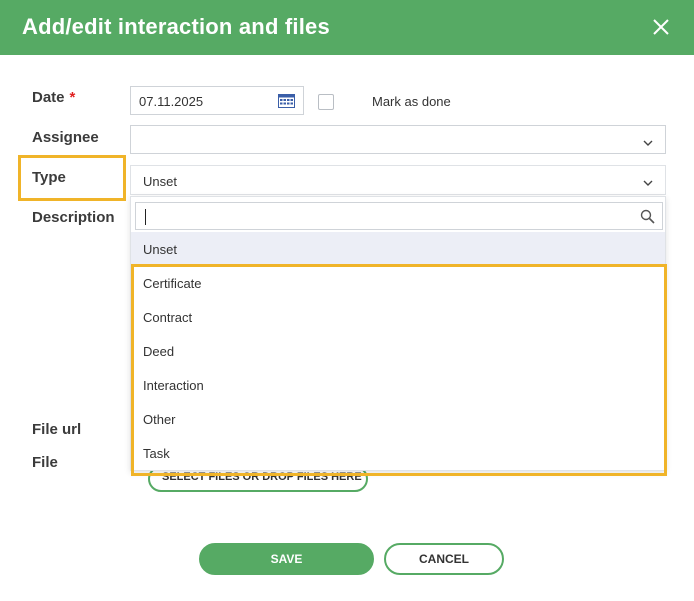 The image size is (694, 601). I want to click on type-value: Unset, so click(160, 181).